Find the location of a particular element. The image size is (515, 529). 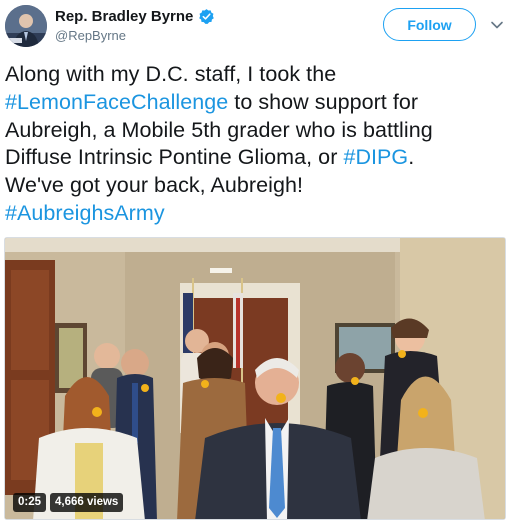

hashtag-aubreighsarmy: #AubreighsArmy is located at coordinates (85, 213).